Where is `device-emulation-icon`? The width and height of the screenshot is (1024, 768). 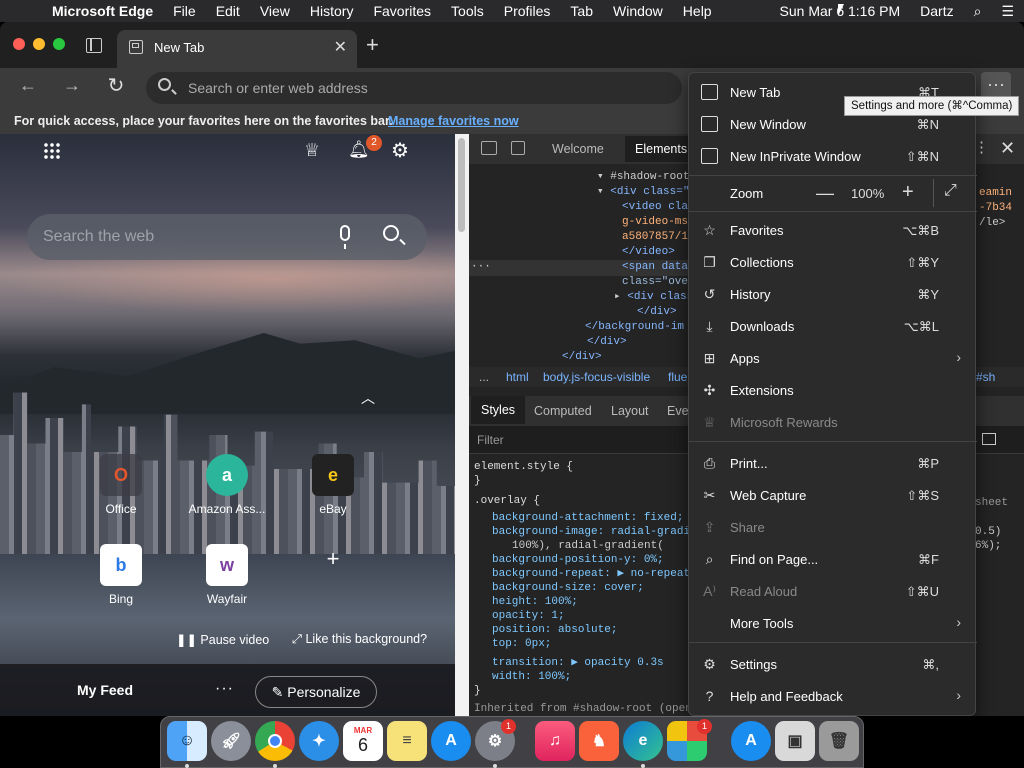
device-emulation-icon is located at coordinates (518, 148).